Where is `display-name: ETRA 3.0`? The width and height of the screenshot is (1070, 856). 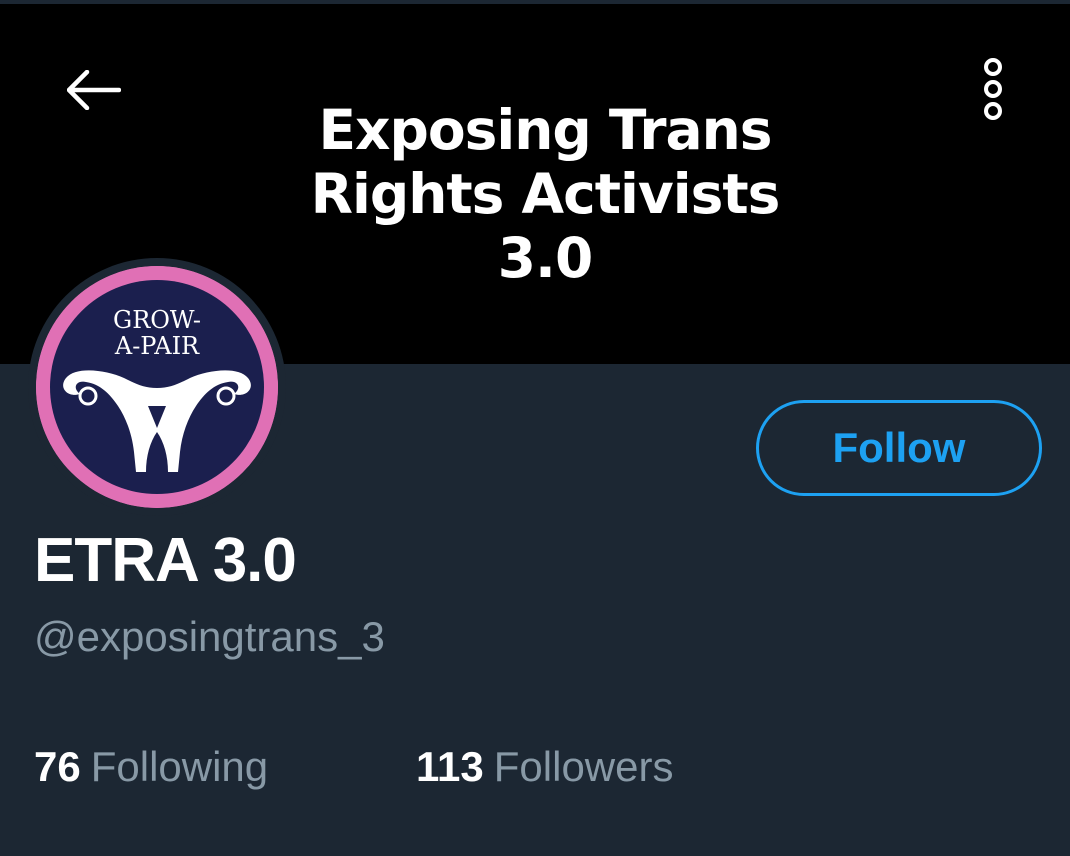
display-name: ETRA 3.0 is located at coordinates (165, 560).